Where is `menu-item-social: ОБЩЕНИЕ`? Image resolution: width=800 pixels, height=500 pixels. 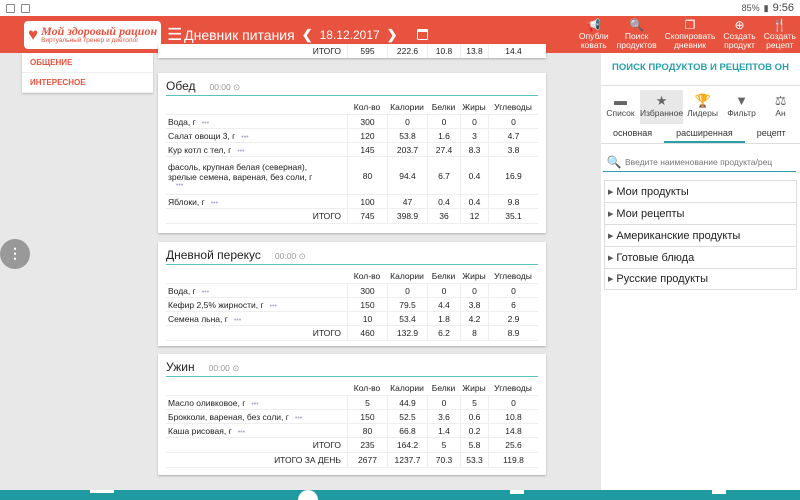 menu-item-social: ОБЩЕНИЕ is located at coordinates (87, 63).